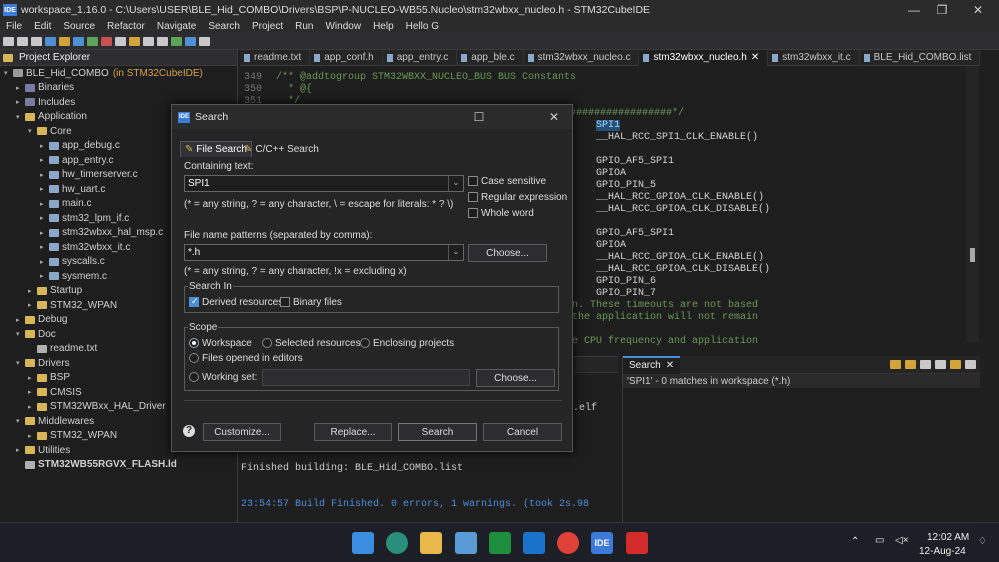 The width and height of the screenshot is (999, 562). Describe the element at coordinates (281, 149) in the screenshot. I see `tab-cpp-search: ✎ C/C++ Search` at that location.